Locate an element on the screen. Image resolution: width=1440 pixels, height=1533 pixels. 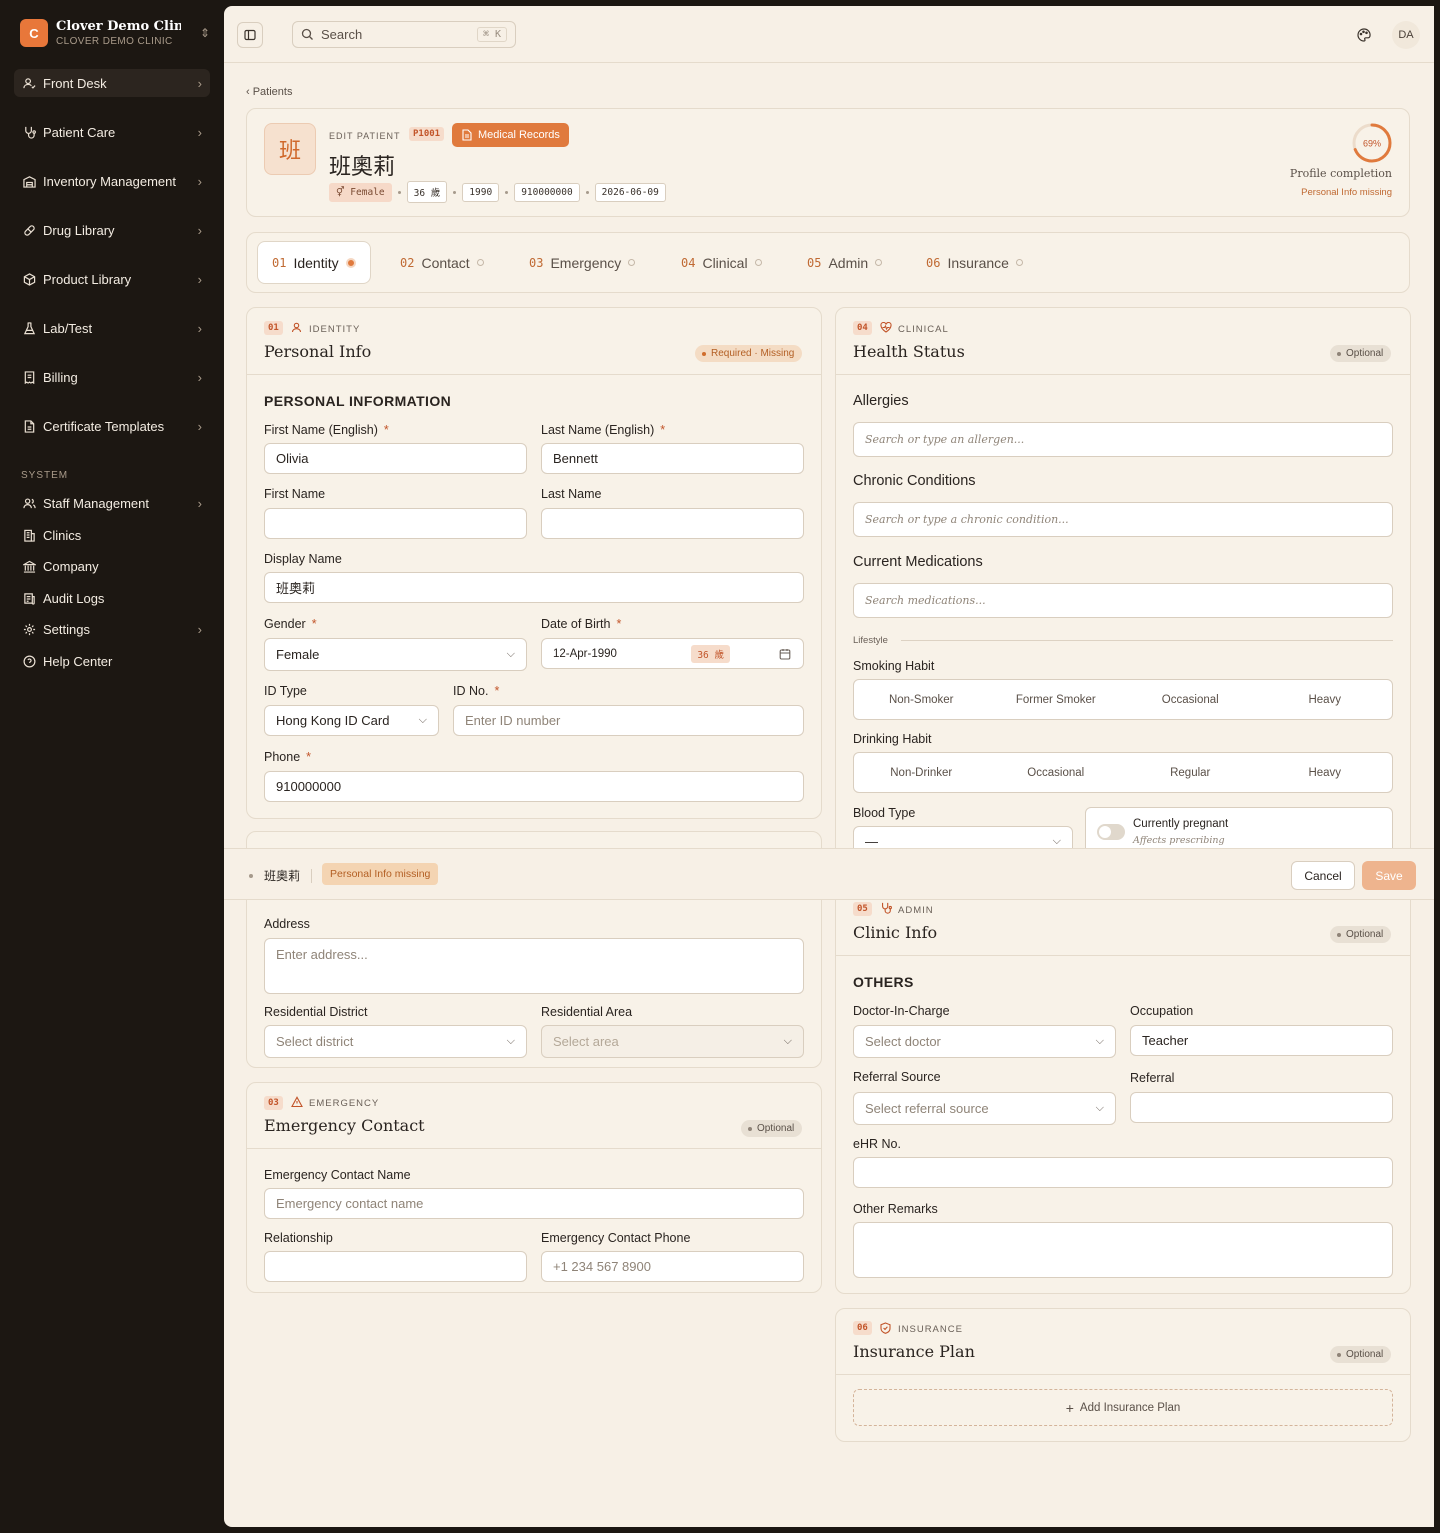
last-name-en-input: Bennett is located at coordinates (672, 458).